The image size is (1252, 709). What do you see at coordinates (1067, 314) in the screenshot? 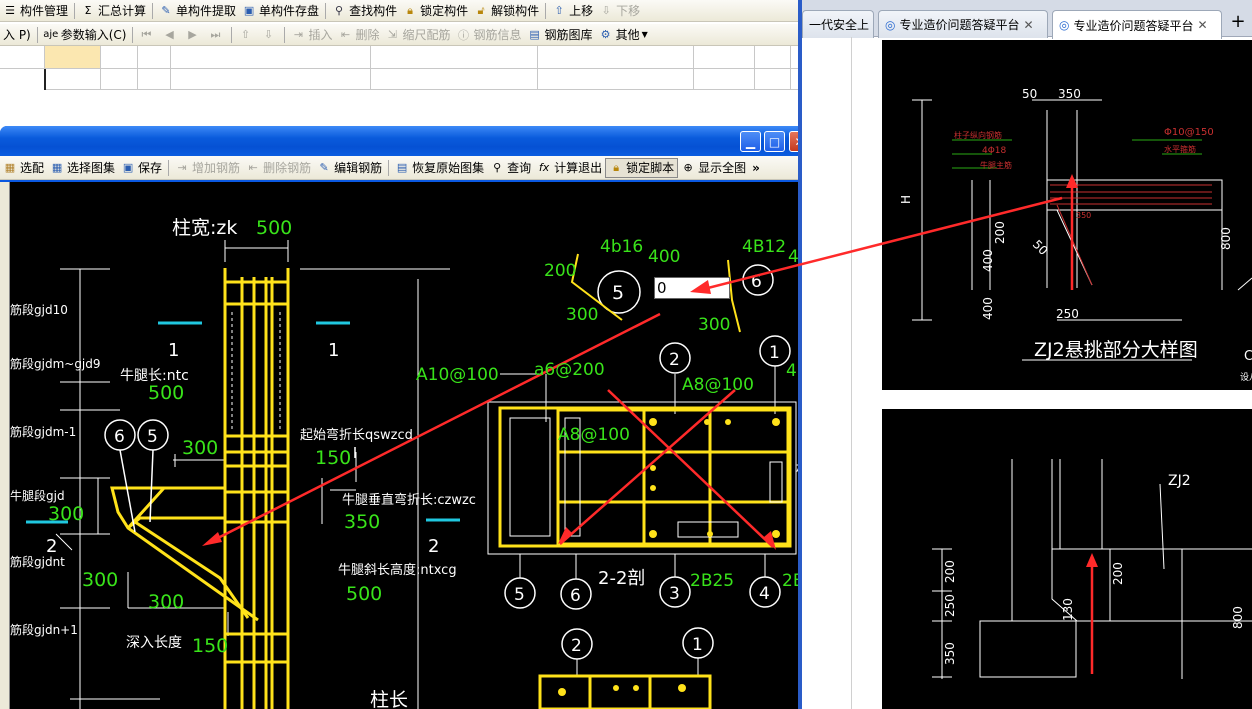
I see `d1-250: 250` at bounding box center [1067, 314].